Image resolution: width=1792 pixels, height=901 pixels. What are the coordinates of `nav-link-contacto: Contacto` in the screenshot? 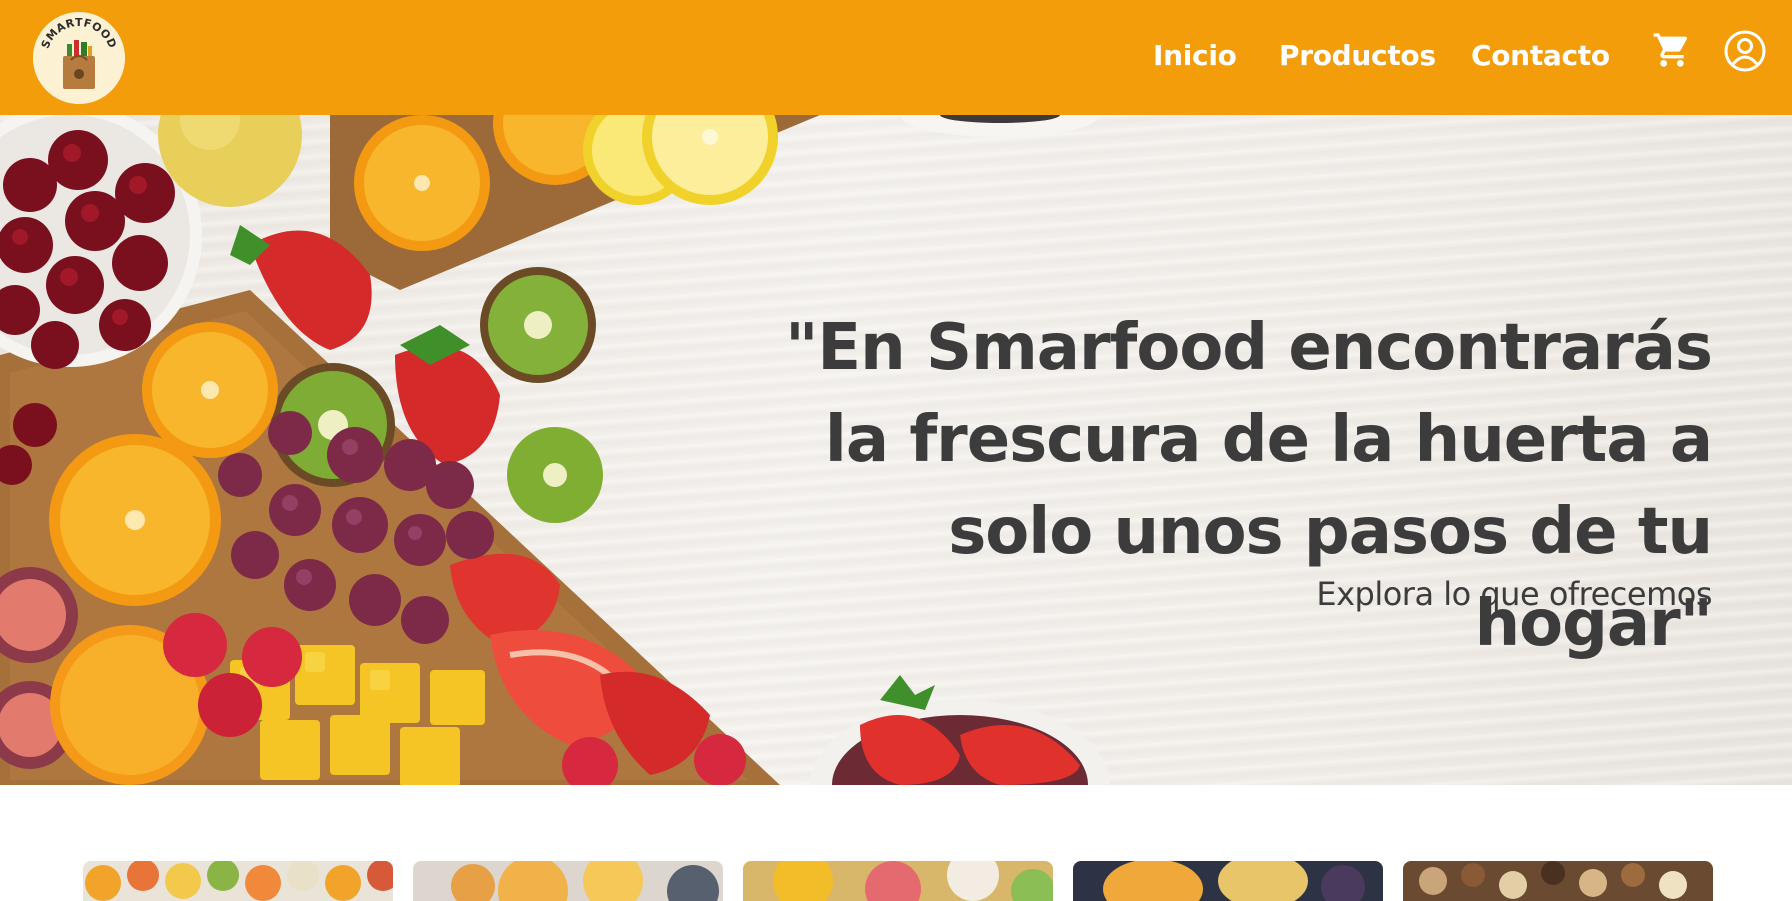 It's located at (1540, 56).